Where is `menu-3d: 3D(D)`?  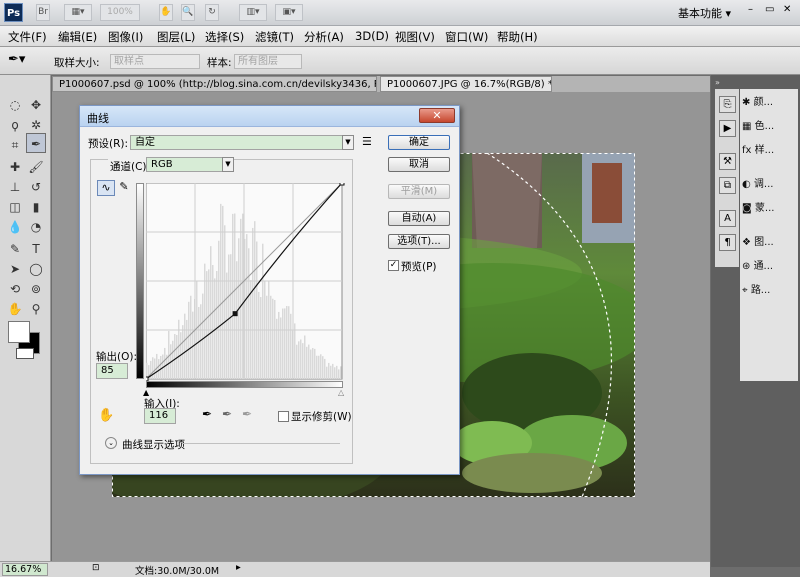 menu-3d: 3D(D) is located at coordinates (372, 36).